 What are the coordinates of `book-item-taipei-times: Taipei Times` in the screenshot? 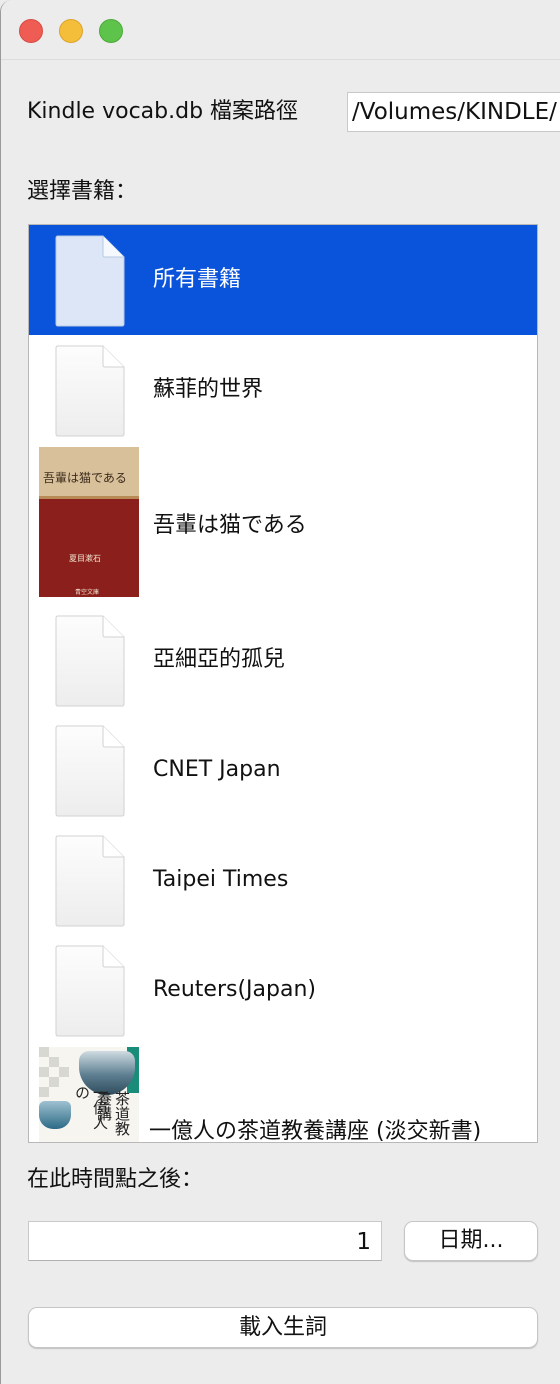 It's located at (283, 880).